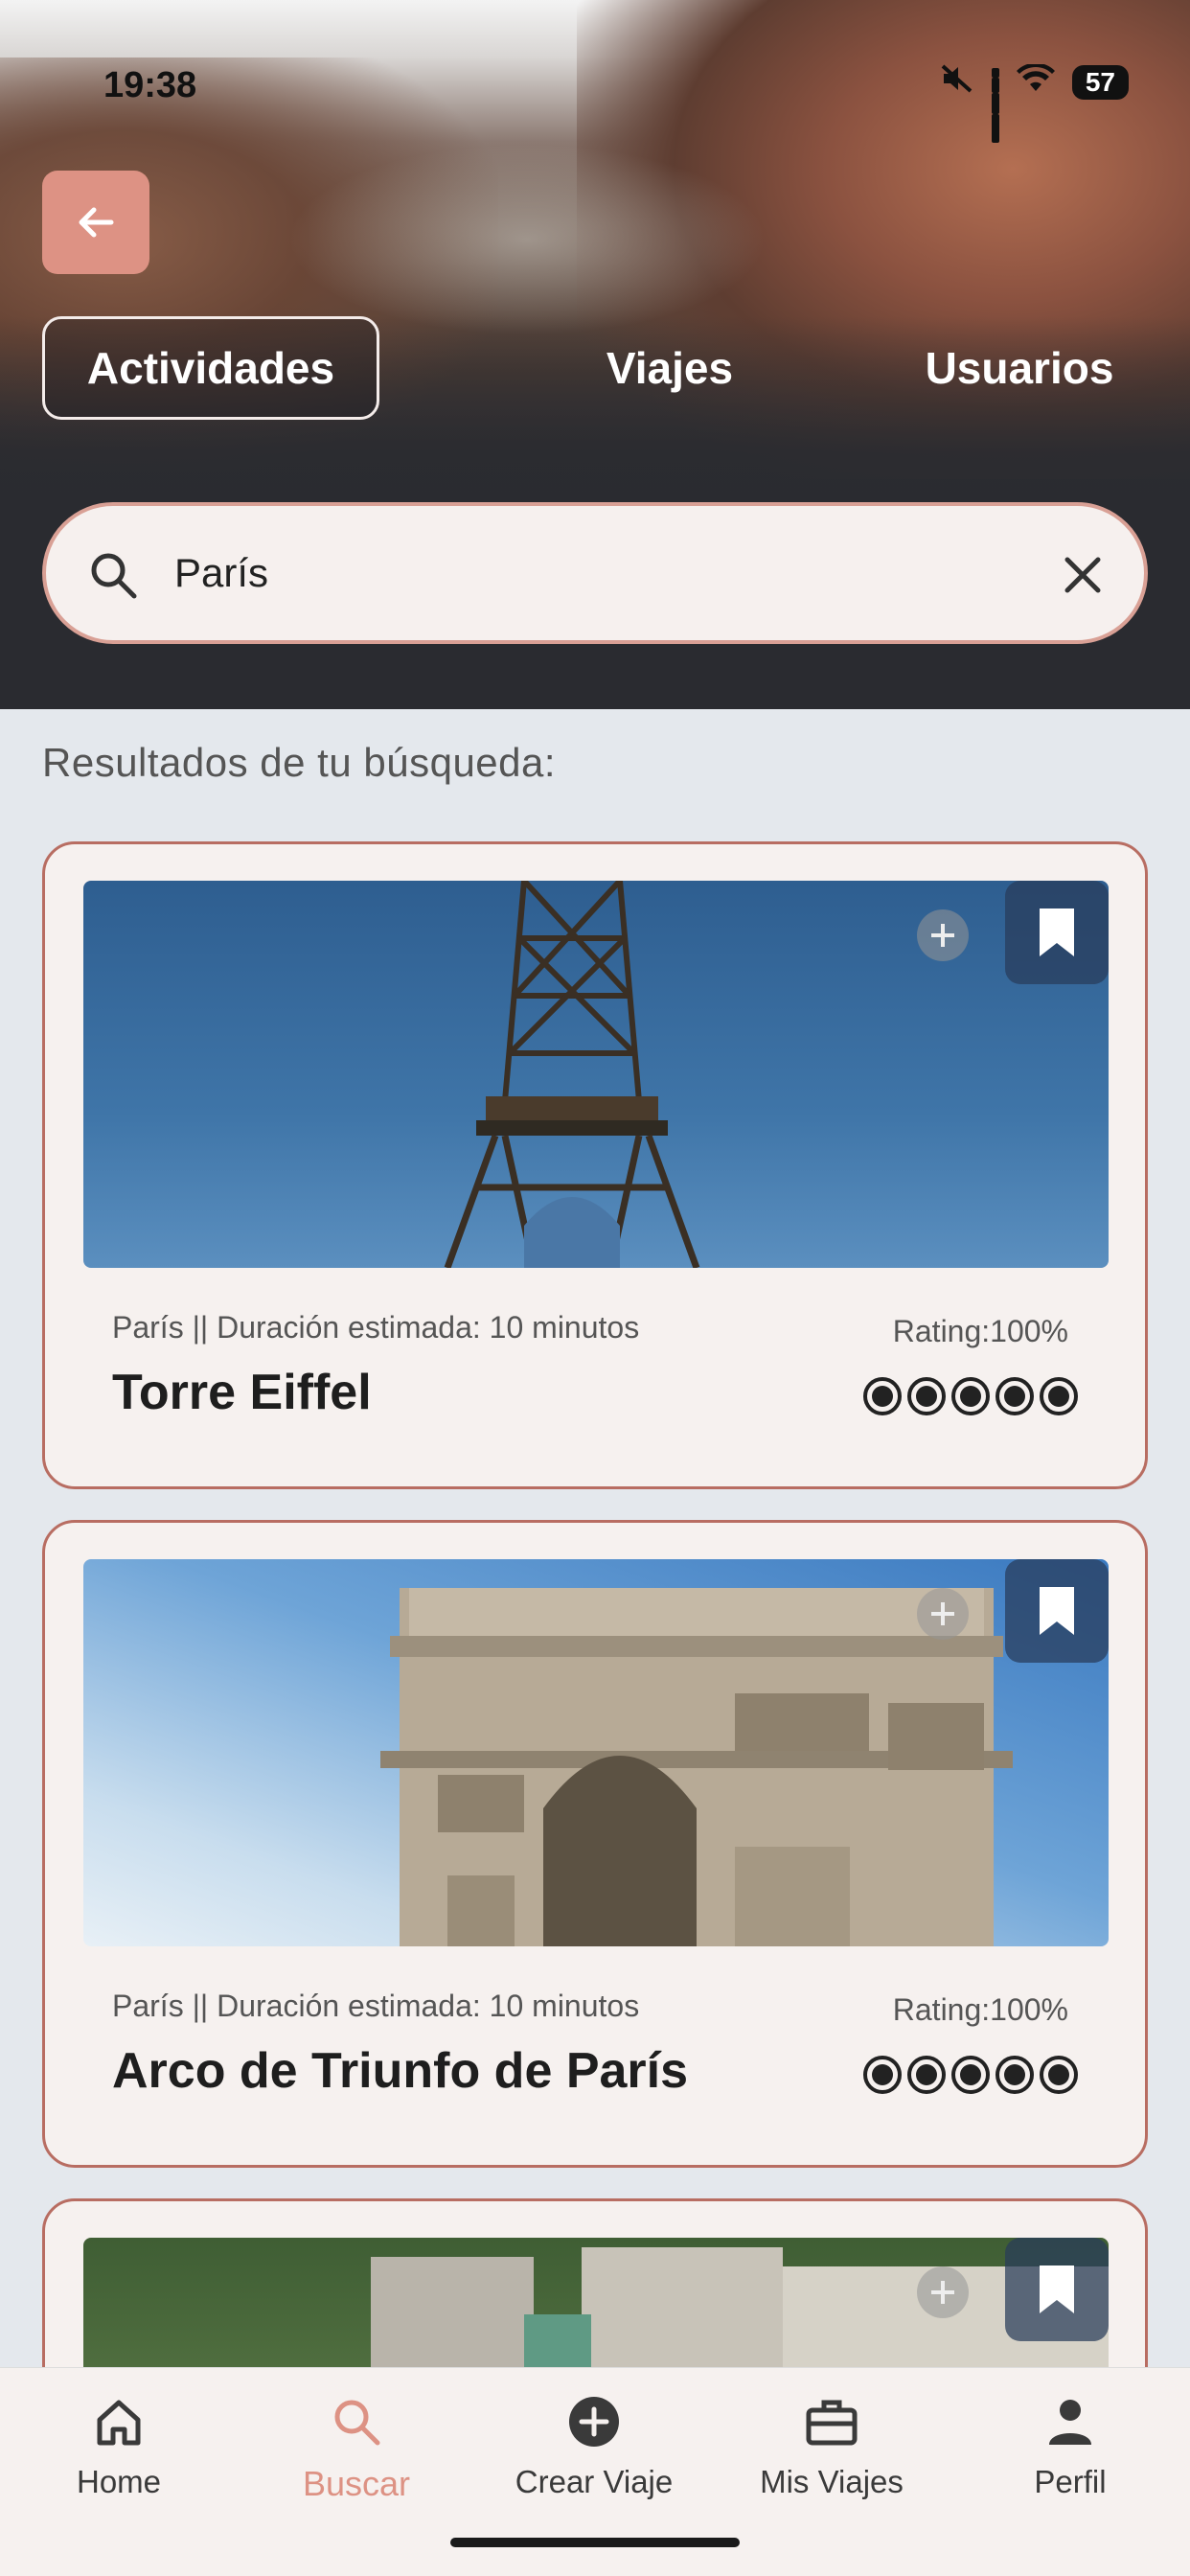  Describe the element at coordinates (1019, 368) in the screenshot. I see `tab-usuarios: Usuarios` at that location.